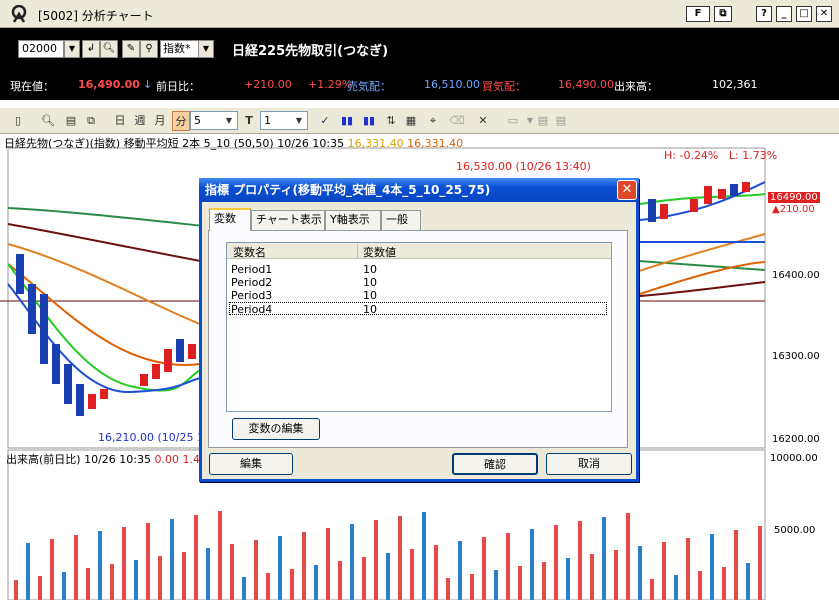  Describe the element at coordinates (723, 14) in the screenshot. I see `copy-window-icon: ⧉` at that location.